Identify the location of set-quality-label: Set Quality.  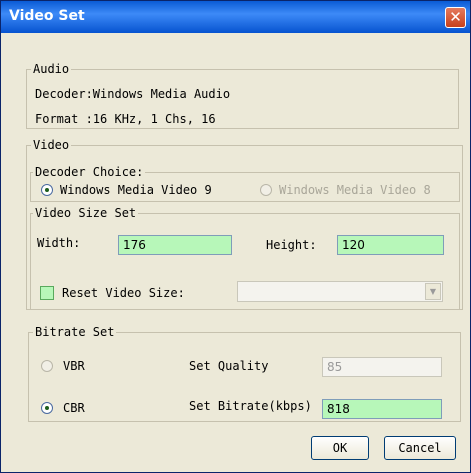
(229, 366).